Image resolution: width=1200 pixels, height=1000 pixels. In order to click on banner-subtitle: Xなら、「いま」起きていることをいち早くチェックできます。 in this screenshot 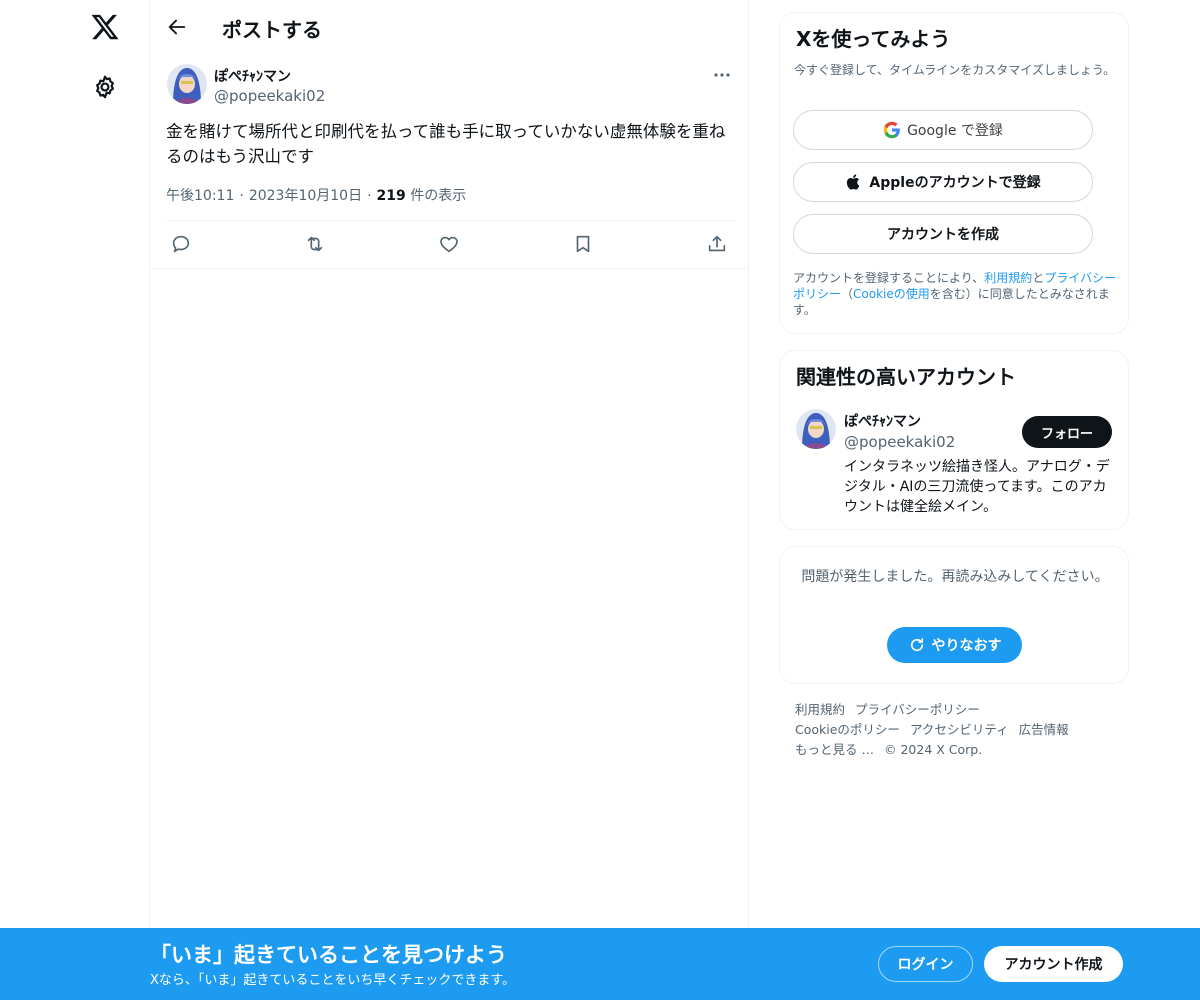, I will do `click(333, 980)`.